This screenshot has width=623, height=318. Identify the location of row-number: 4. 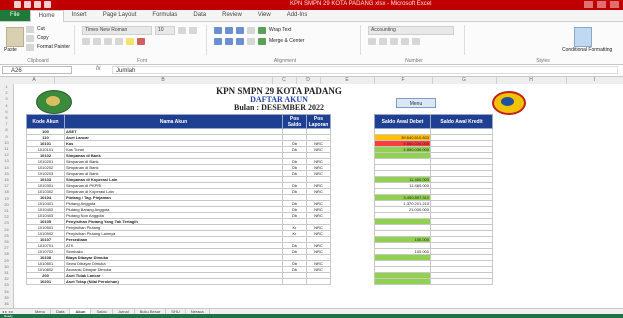
(6, 106).